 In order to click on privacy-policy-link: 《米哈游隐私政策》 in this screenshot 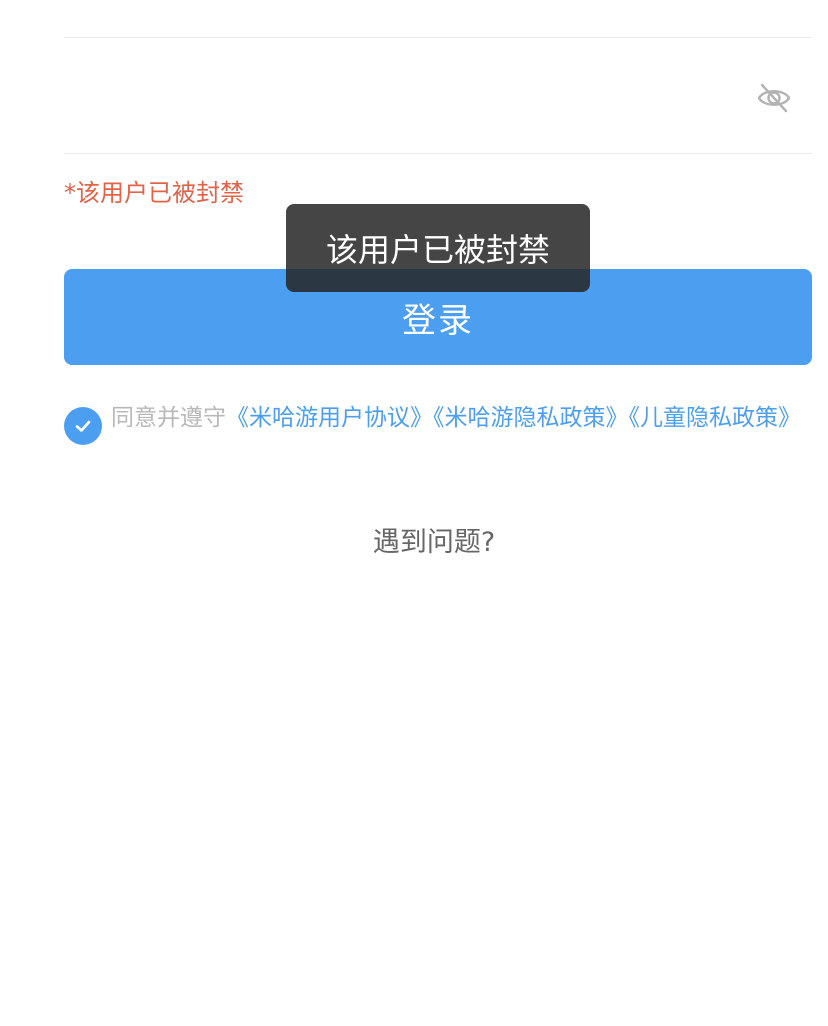, I will do `click(531, 418)`.